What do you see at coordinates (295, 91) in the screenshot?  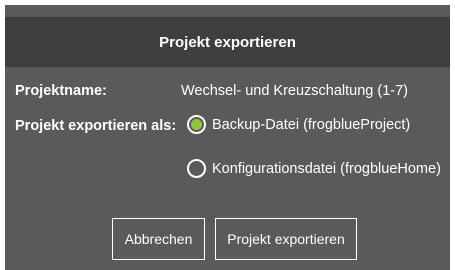 I see `project-name-value: Wechsel- und Kreuzschaltung (1-7)` at bounding box center [295, 91].